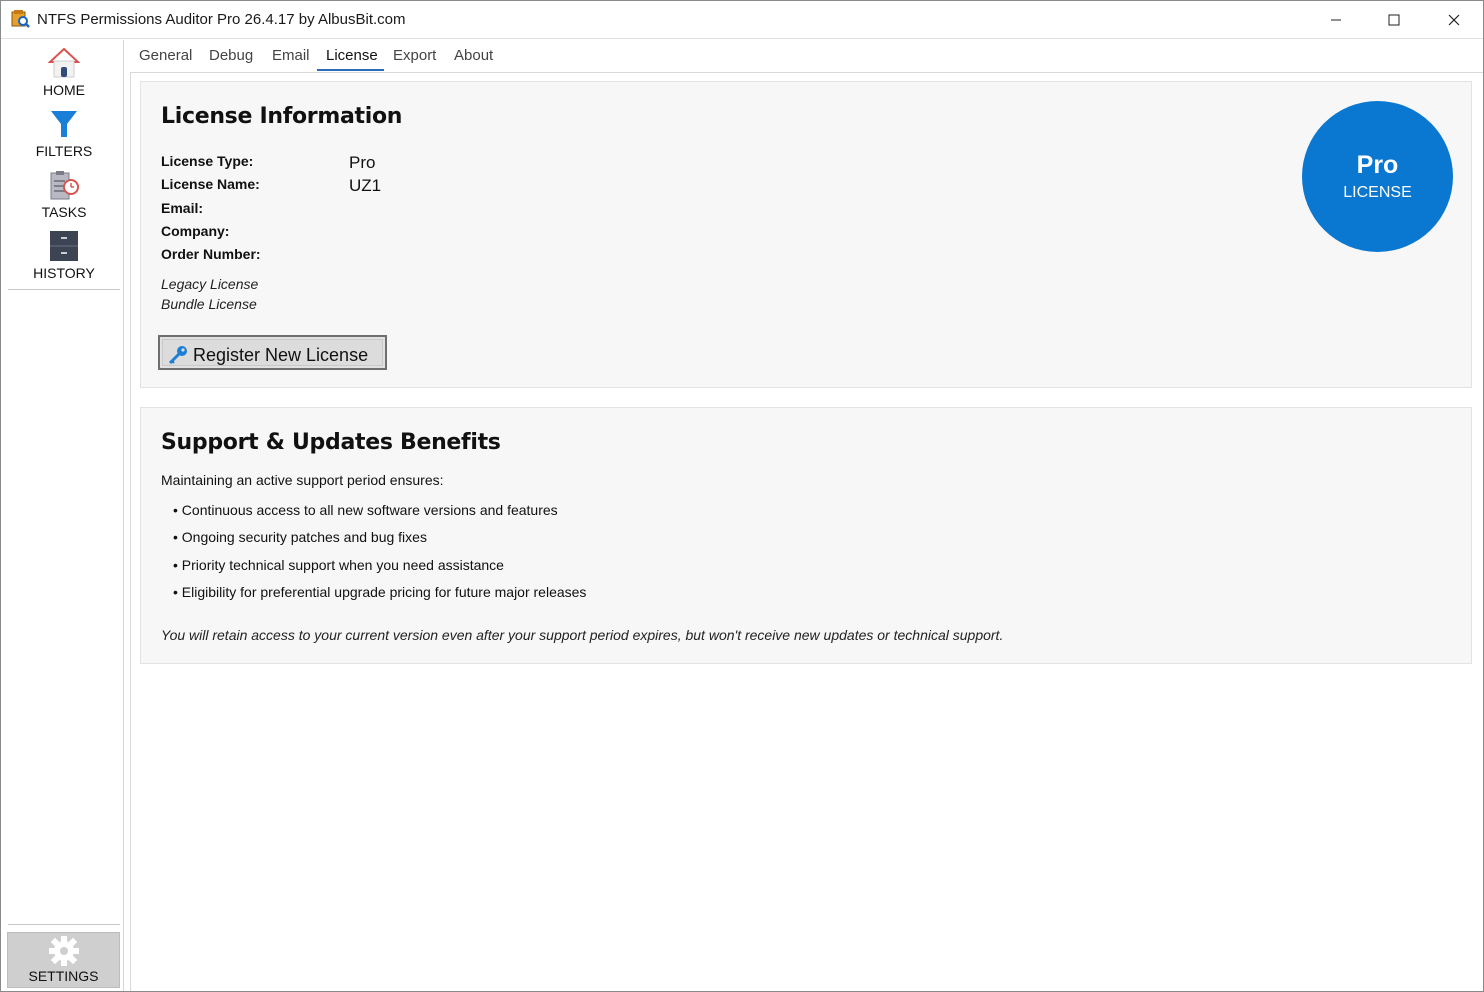  Describe the element at coordinates (64, 151) in the screenshot. I see `sidebar-item-label: FILTERS` at that location.